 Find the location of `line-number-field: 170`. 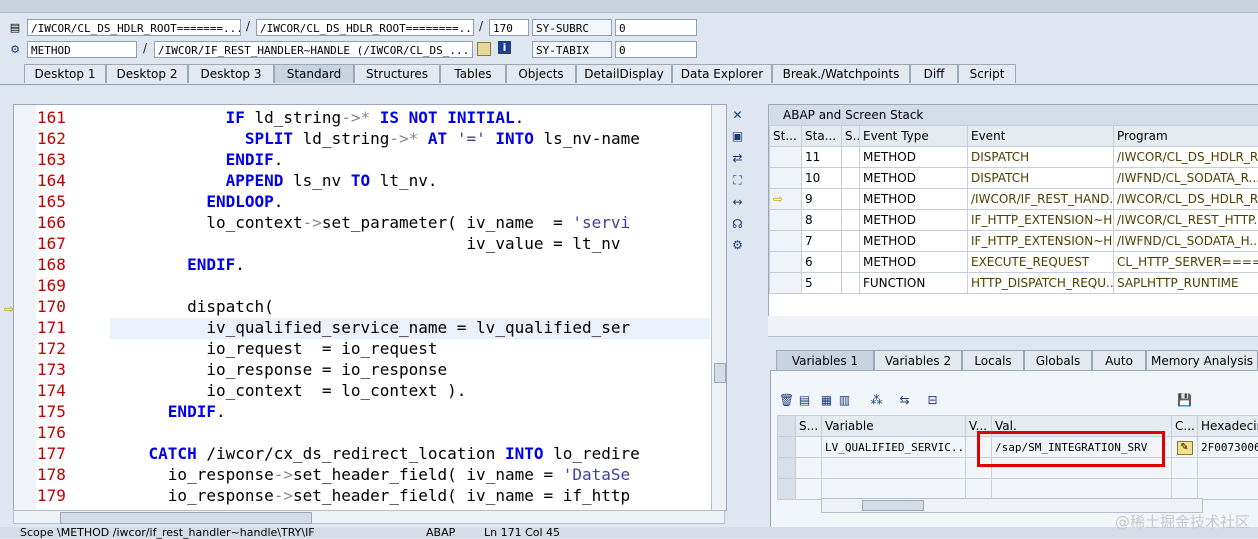

line-number-field: 170 is located at coordinates (509, 27).